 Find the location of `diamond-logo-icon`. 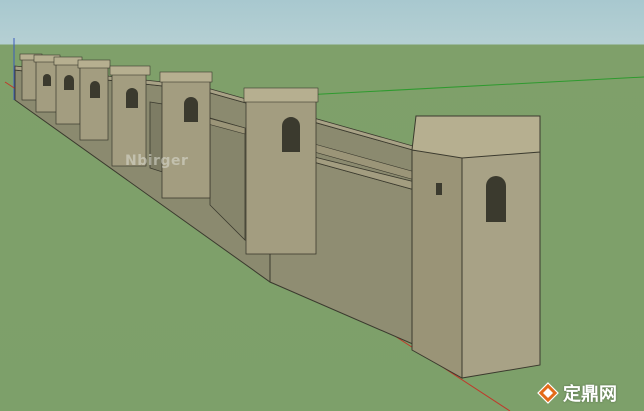

diamond-logo-icon is located at coordinates (548, 393).